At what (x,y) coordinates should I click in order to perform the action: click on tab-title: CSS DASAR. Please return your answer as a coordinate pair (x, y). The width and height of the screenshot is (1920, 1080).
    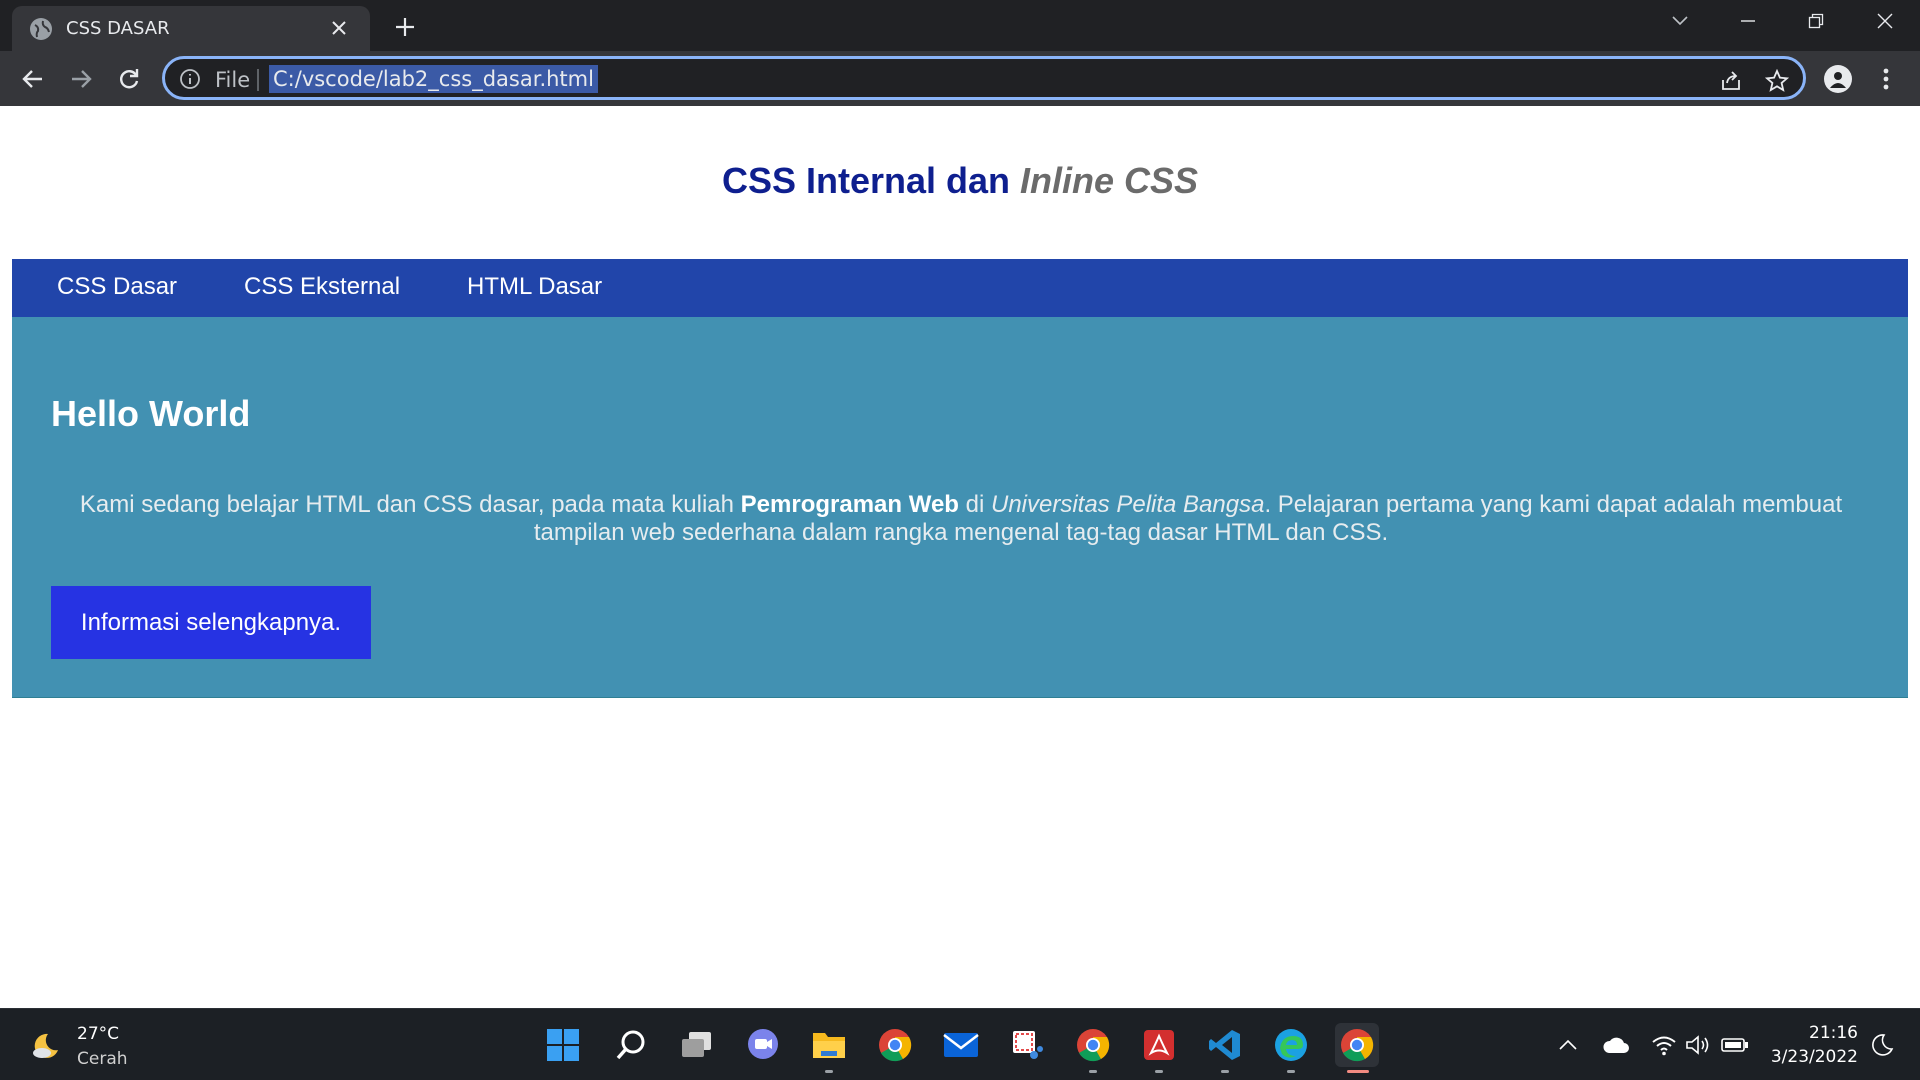
    Looking at the image, I should click on (118, 28).